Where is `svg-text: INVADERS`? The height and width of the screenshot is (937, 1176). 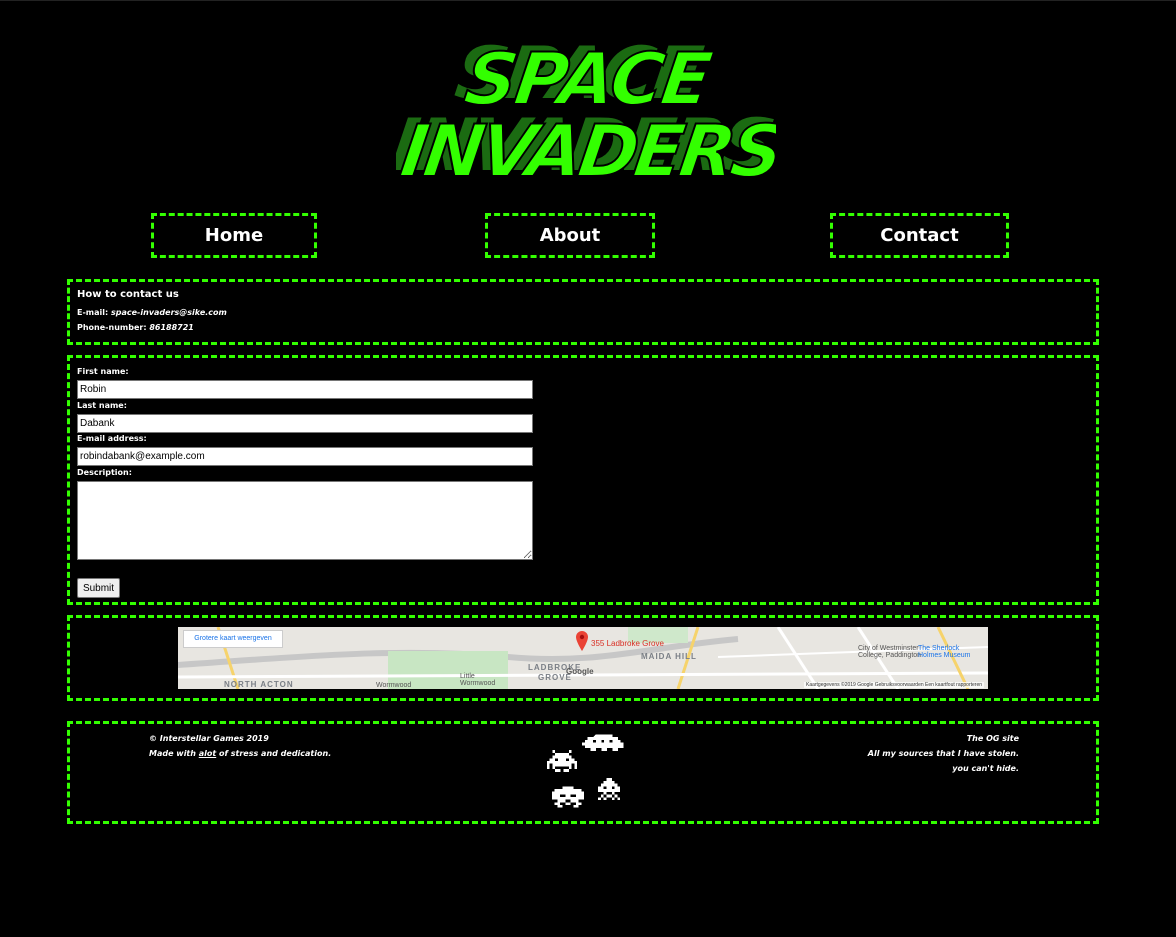 svg-text: INVADERS is located at coordinates (586, 146).